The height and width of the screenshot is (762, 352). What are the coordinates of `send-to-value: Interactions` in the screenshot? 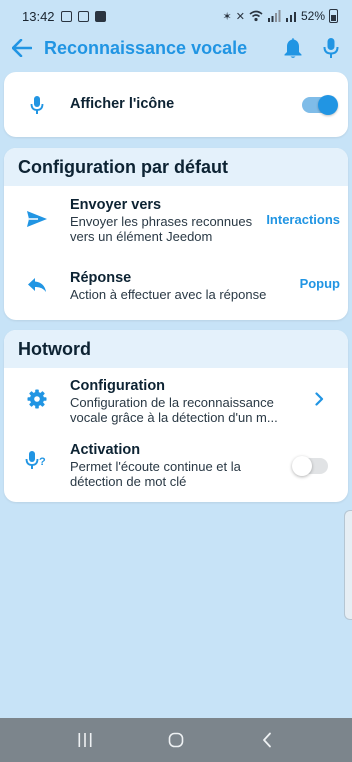 It's located at (303, 219).